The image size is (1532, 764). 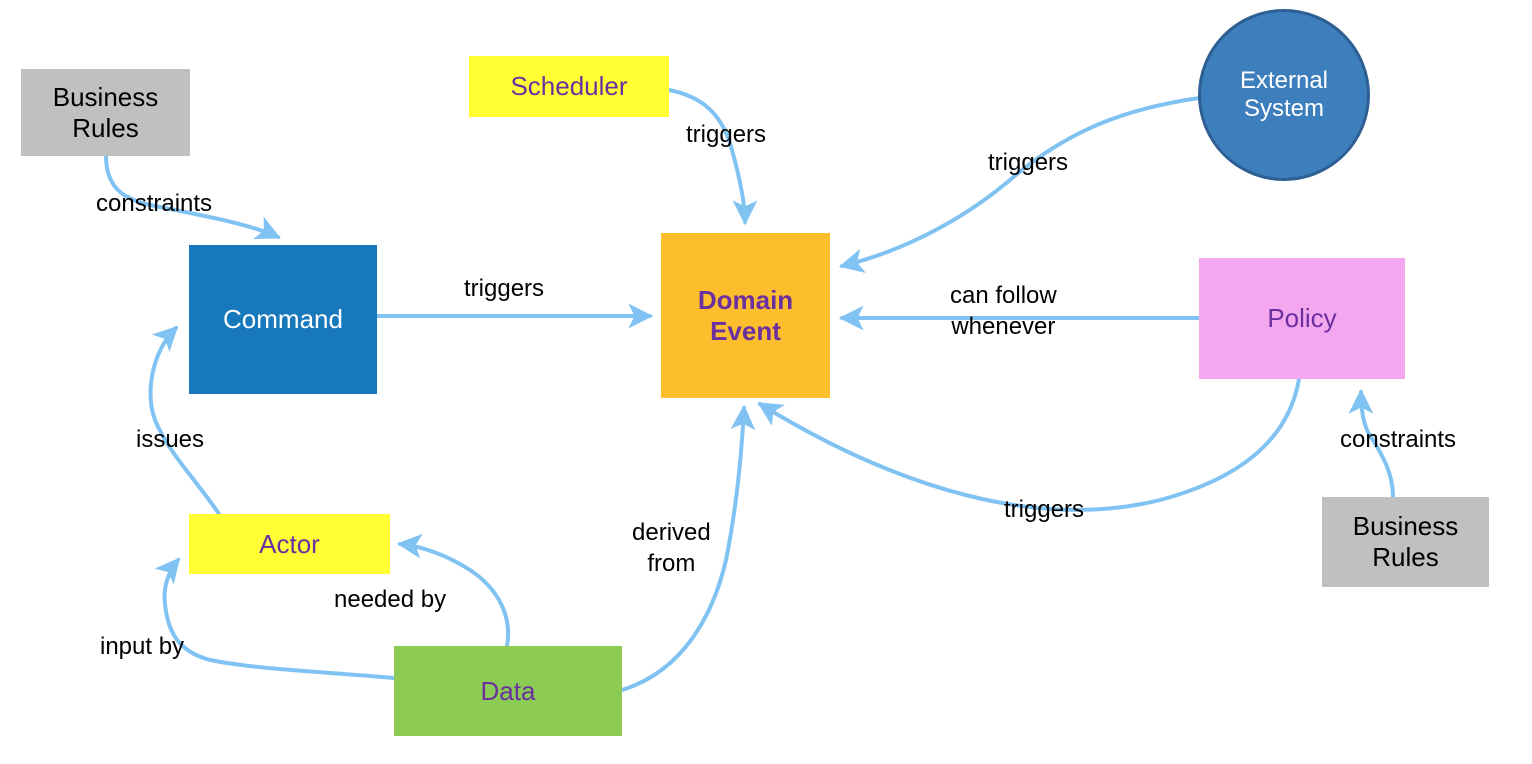 I want to click on edge-label-policy-to-domain-event: can follow whenever, so click(x=1003, y=311).